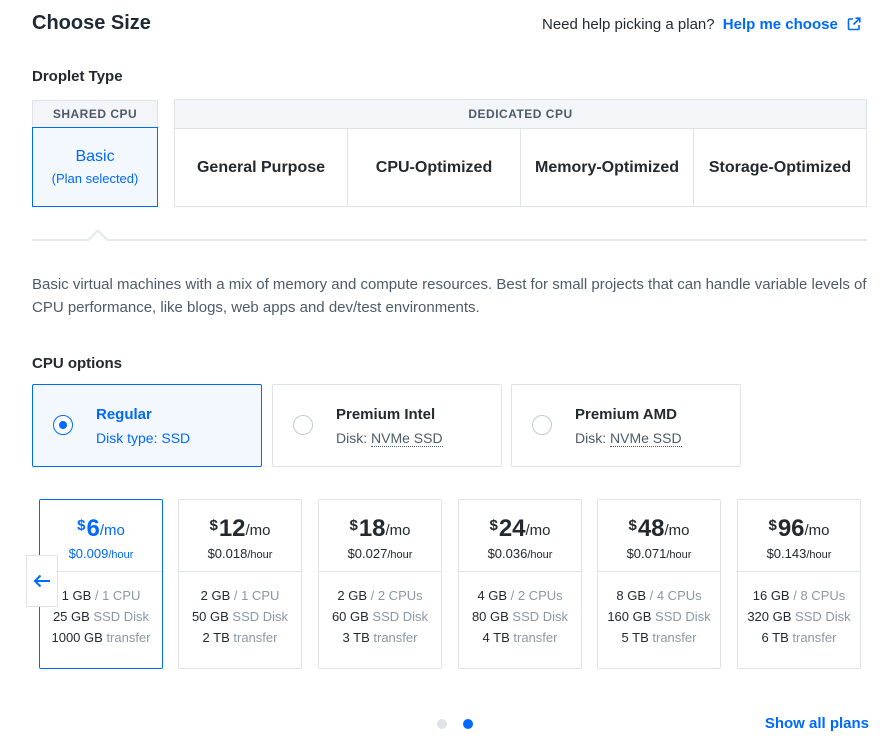 This screenshot has height=754, width=887. I want to click on tab-general-purpose: General Purpose, so click(261, 168).